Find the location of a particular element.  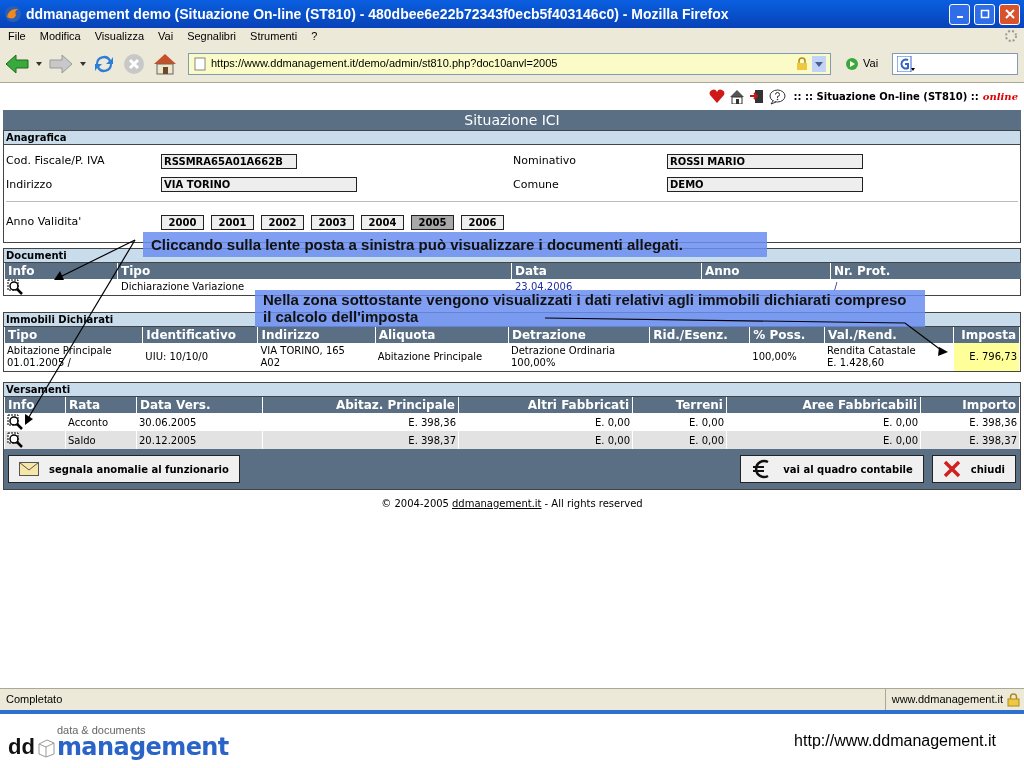

action-button: chiudi is located at coordinates (973, 469).